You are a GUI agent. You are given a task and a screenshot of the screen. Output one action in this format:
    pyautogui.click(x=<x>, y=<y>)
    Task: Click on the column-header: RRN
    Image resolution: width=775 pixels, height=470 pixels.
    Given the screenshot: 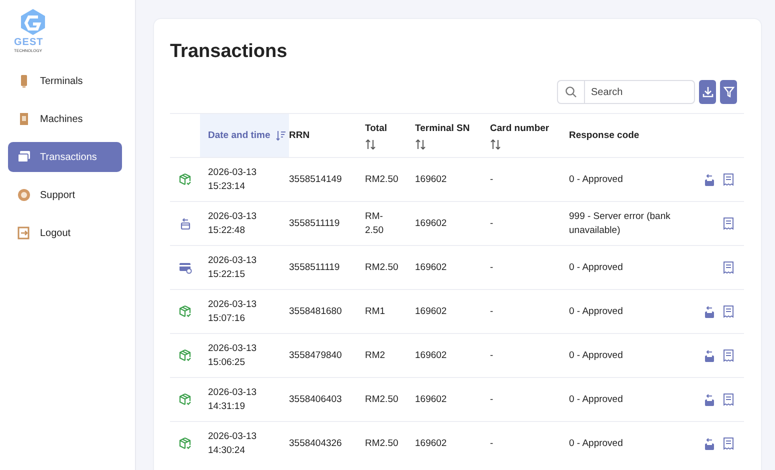 What is the action you would take?
    pyautogui.click(x=323, y=135)
    